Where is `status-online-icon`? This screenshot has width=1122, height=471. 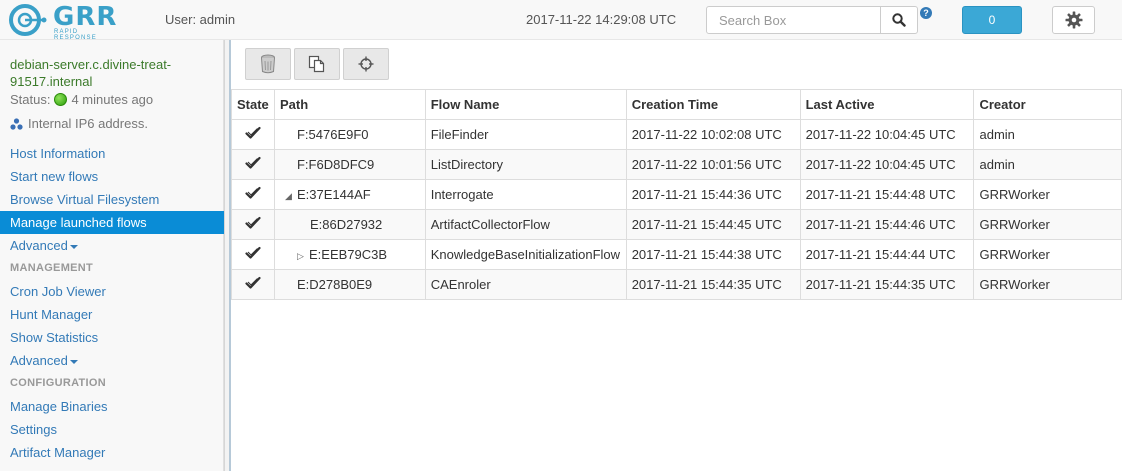 status-online-icon is located at coordinates (61, 99).